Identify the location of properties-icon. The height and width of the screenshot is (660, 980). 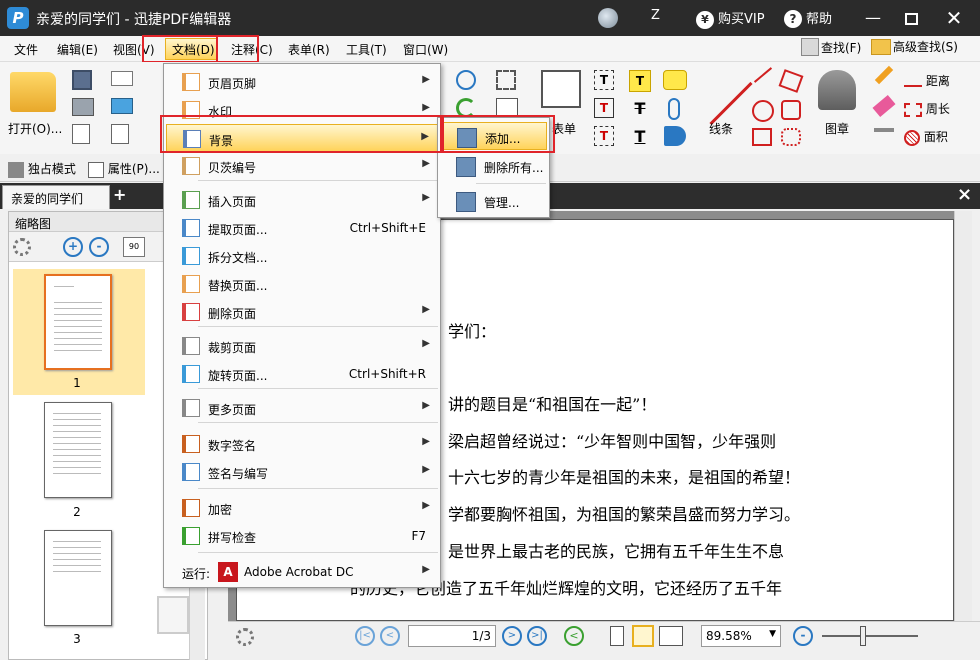
(96, 169).